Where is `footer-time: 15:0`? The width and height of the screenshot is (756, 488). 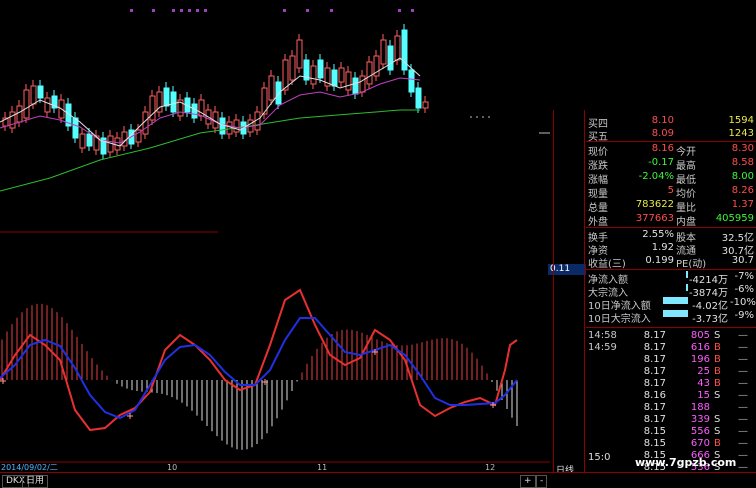 footer-time: 15:0 is located at coordinates (599, 457).